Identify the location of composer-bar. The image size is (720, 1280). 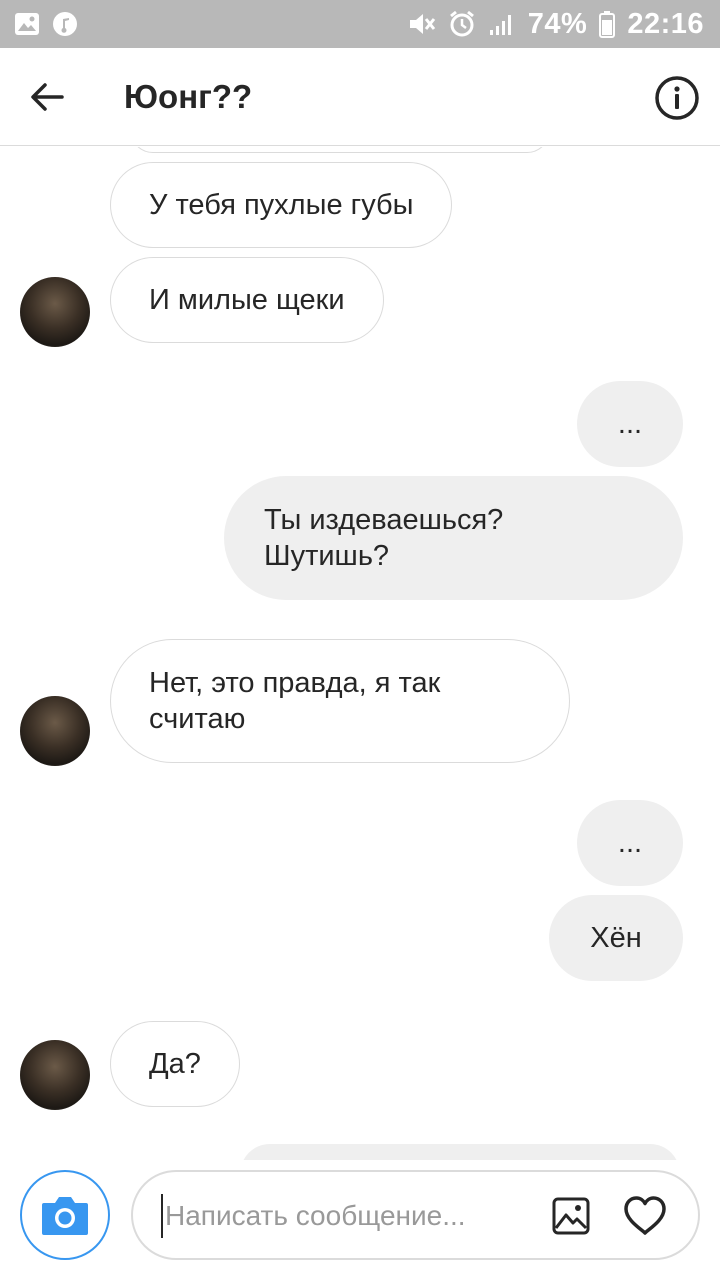
(360, 1220).